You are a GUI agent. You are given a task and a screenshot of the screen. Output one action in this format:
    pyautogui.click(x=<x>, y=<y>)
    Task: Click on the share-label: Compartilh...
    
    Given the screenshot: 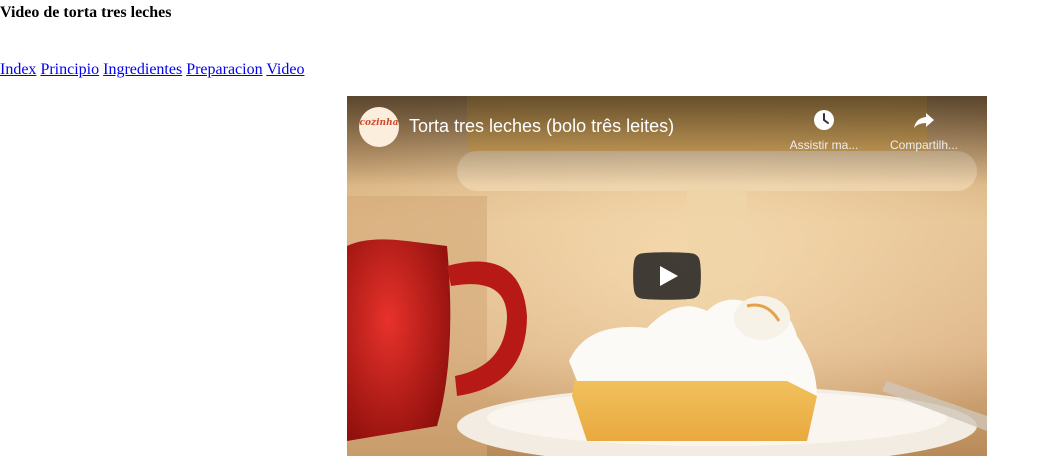 What is the action you would take?
    pyautogui.click(x=924, y=145)
    